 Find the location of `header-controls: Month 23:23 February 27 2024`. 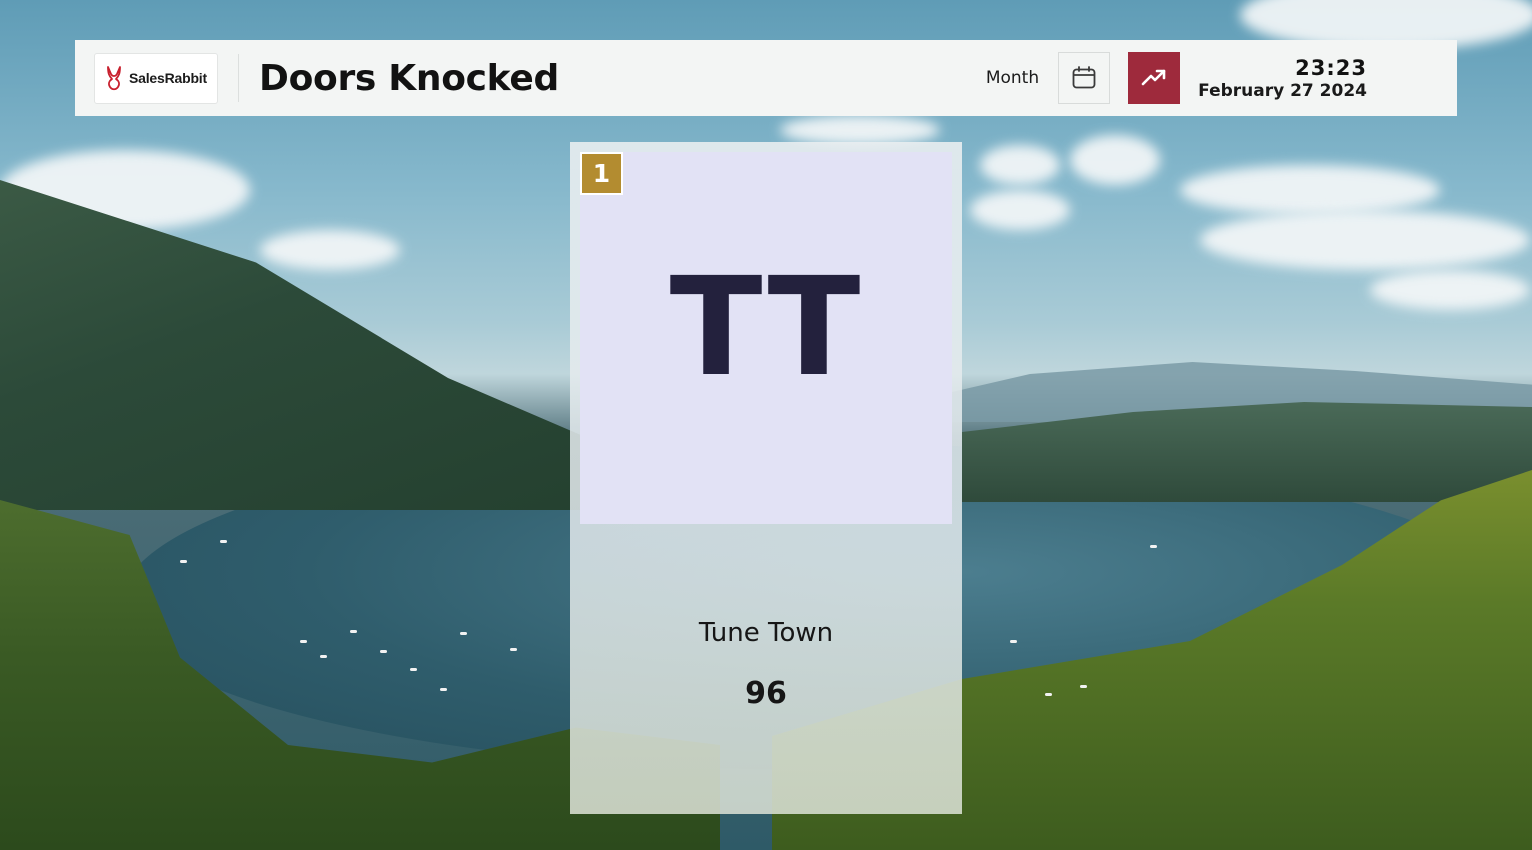

header-controls: Month 23:23 February 27 2024 is located at coordinates (1221, 78).